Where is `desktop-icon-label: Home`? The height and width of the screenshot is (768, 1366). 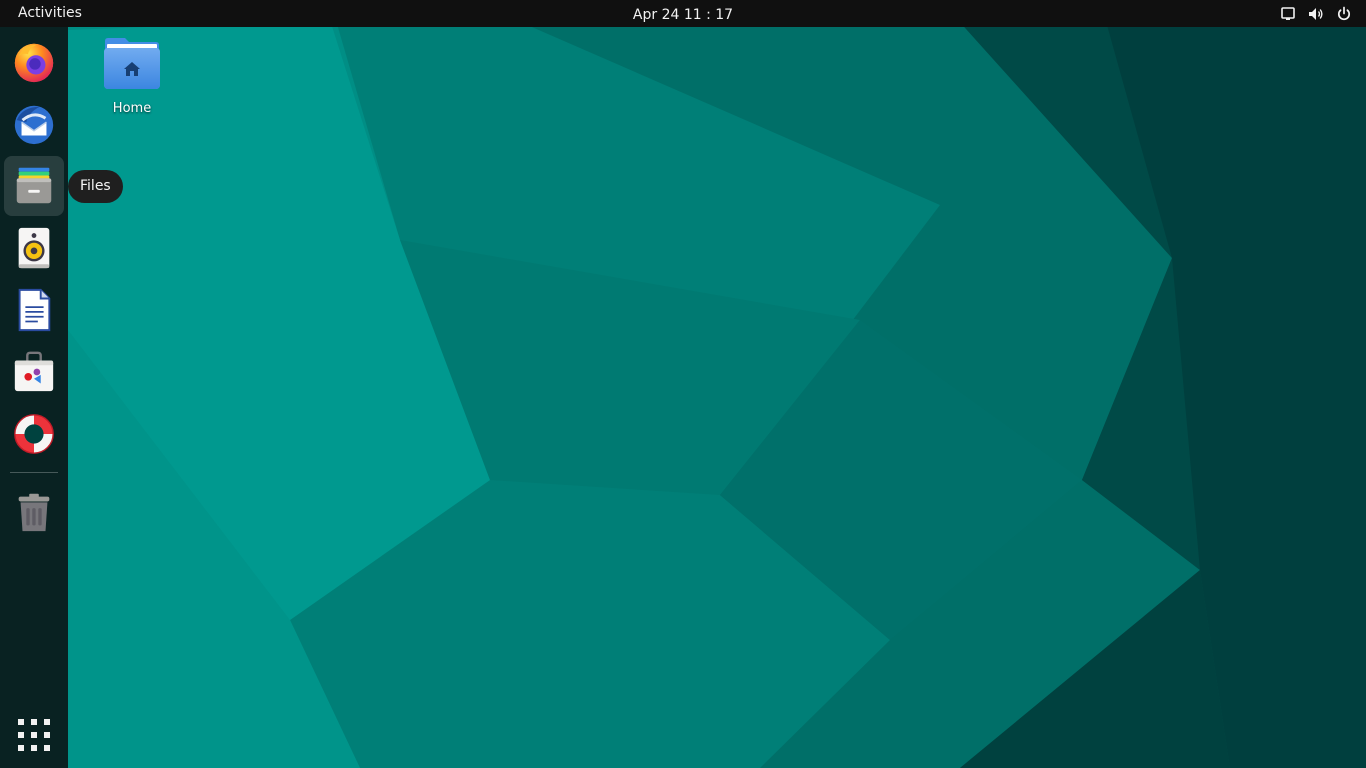
desktop-icon-label: Home is located at coordinates (132, 108).